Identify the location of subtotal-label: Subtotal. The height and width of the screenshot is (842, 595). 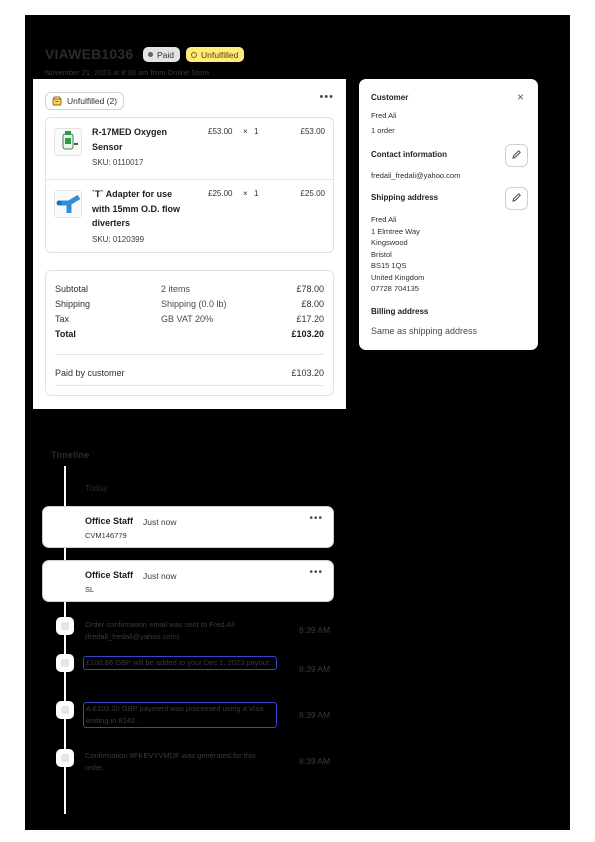
(72, 289).